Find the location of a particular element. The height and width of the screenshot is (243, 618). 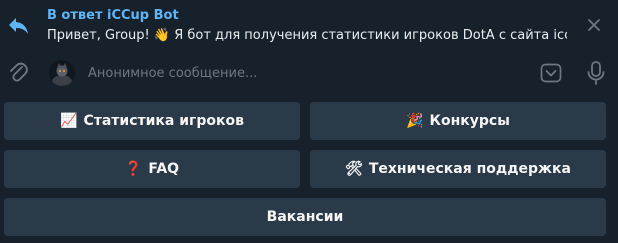

button-faq: ❓ FAQ is located at coordinates (152, 169).